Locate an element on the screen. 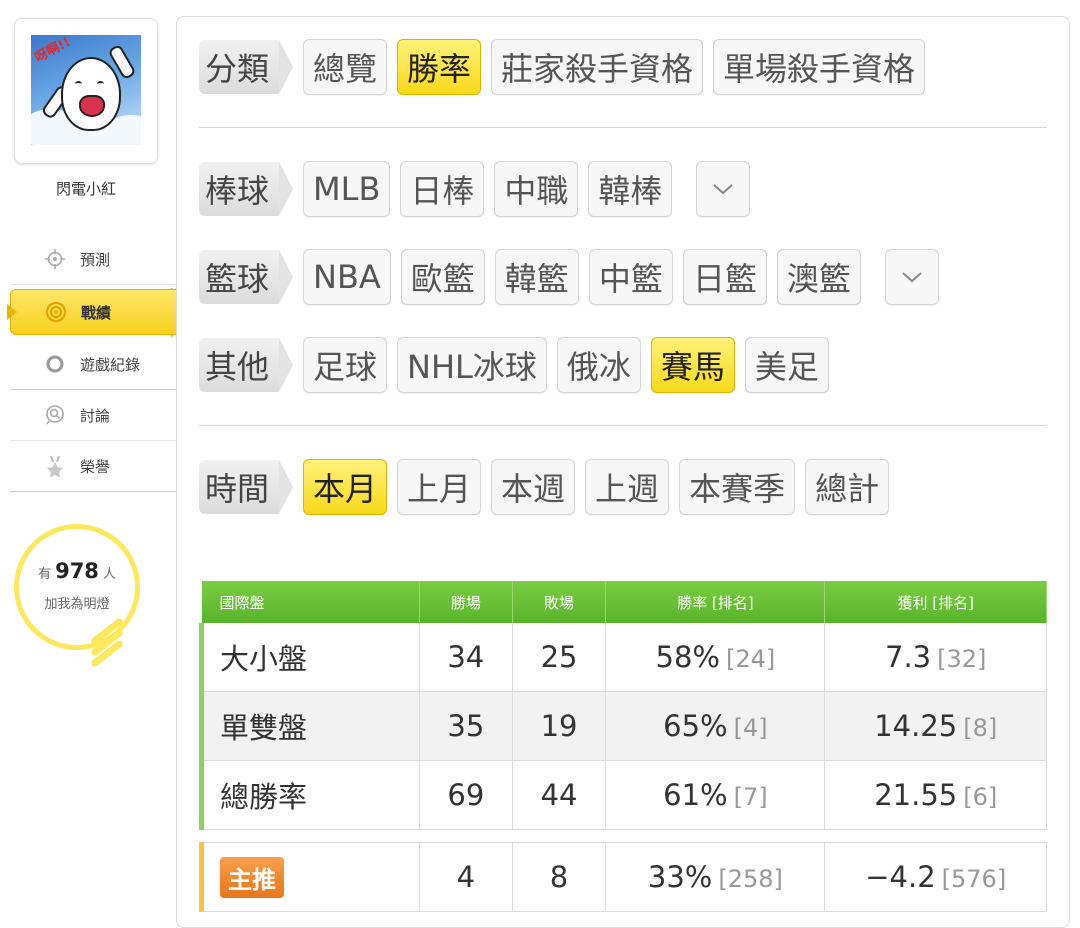 This screenshot has height=928, width=1080. time-filter-row: 時間 本月 上月 本週 上週 本賽季 總計 is located at coordinates (549, 487).